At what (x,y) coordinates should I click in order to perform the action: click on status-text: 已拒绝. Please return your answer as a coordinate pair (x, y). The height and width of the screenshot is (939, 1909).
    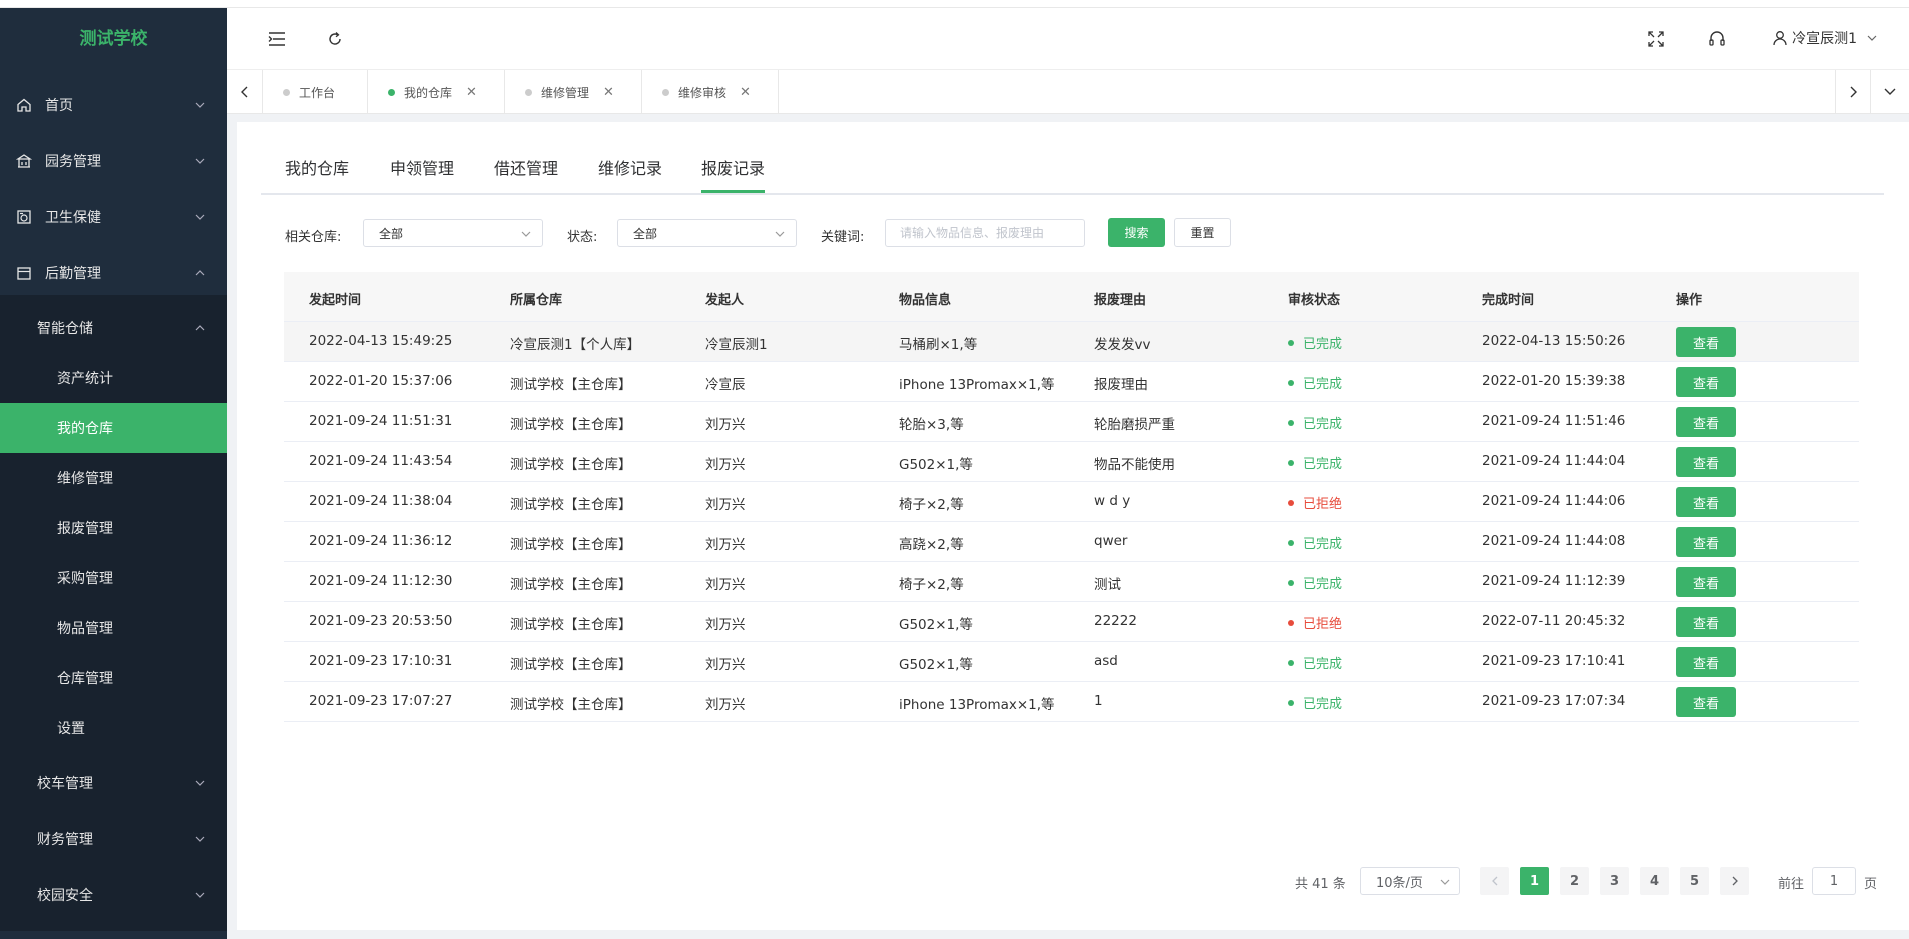
    Looking at the image, I should click on (1323, 624).